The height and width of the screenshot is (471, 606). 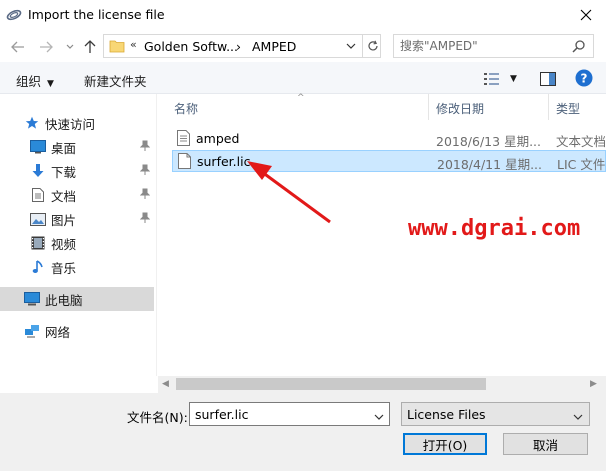 I want to click on help-button: ?, so click(x=584, y=78).